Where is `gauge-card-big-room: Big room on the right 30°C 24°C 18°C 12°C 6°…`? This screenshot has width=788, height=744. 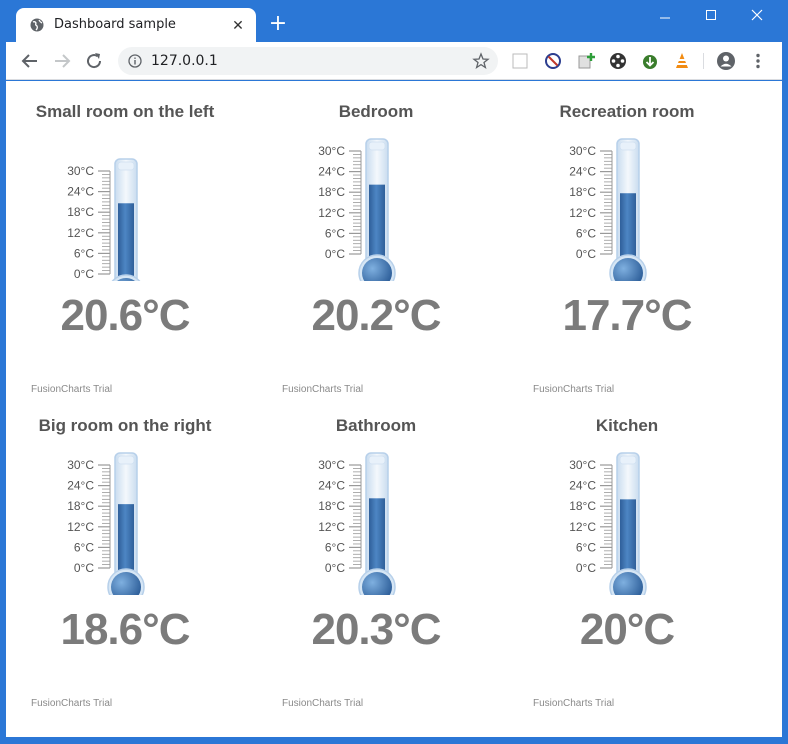
gauge-card-big-room: Big room on the right 30°C 24°C 18°C 12°C 6°… is located at coordinates (137, 552).